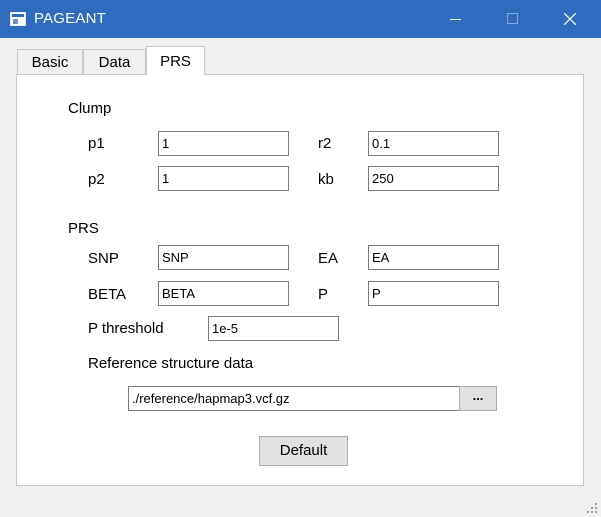  I want to click on kb-label: kb, so click(326, 179).